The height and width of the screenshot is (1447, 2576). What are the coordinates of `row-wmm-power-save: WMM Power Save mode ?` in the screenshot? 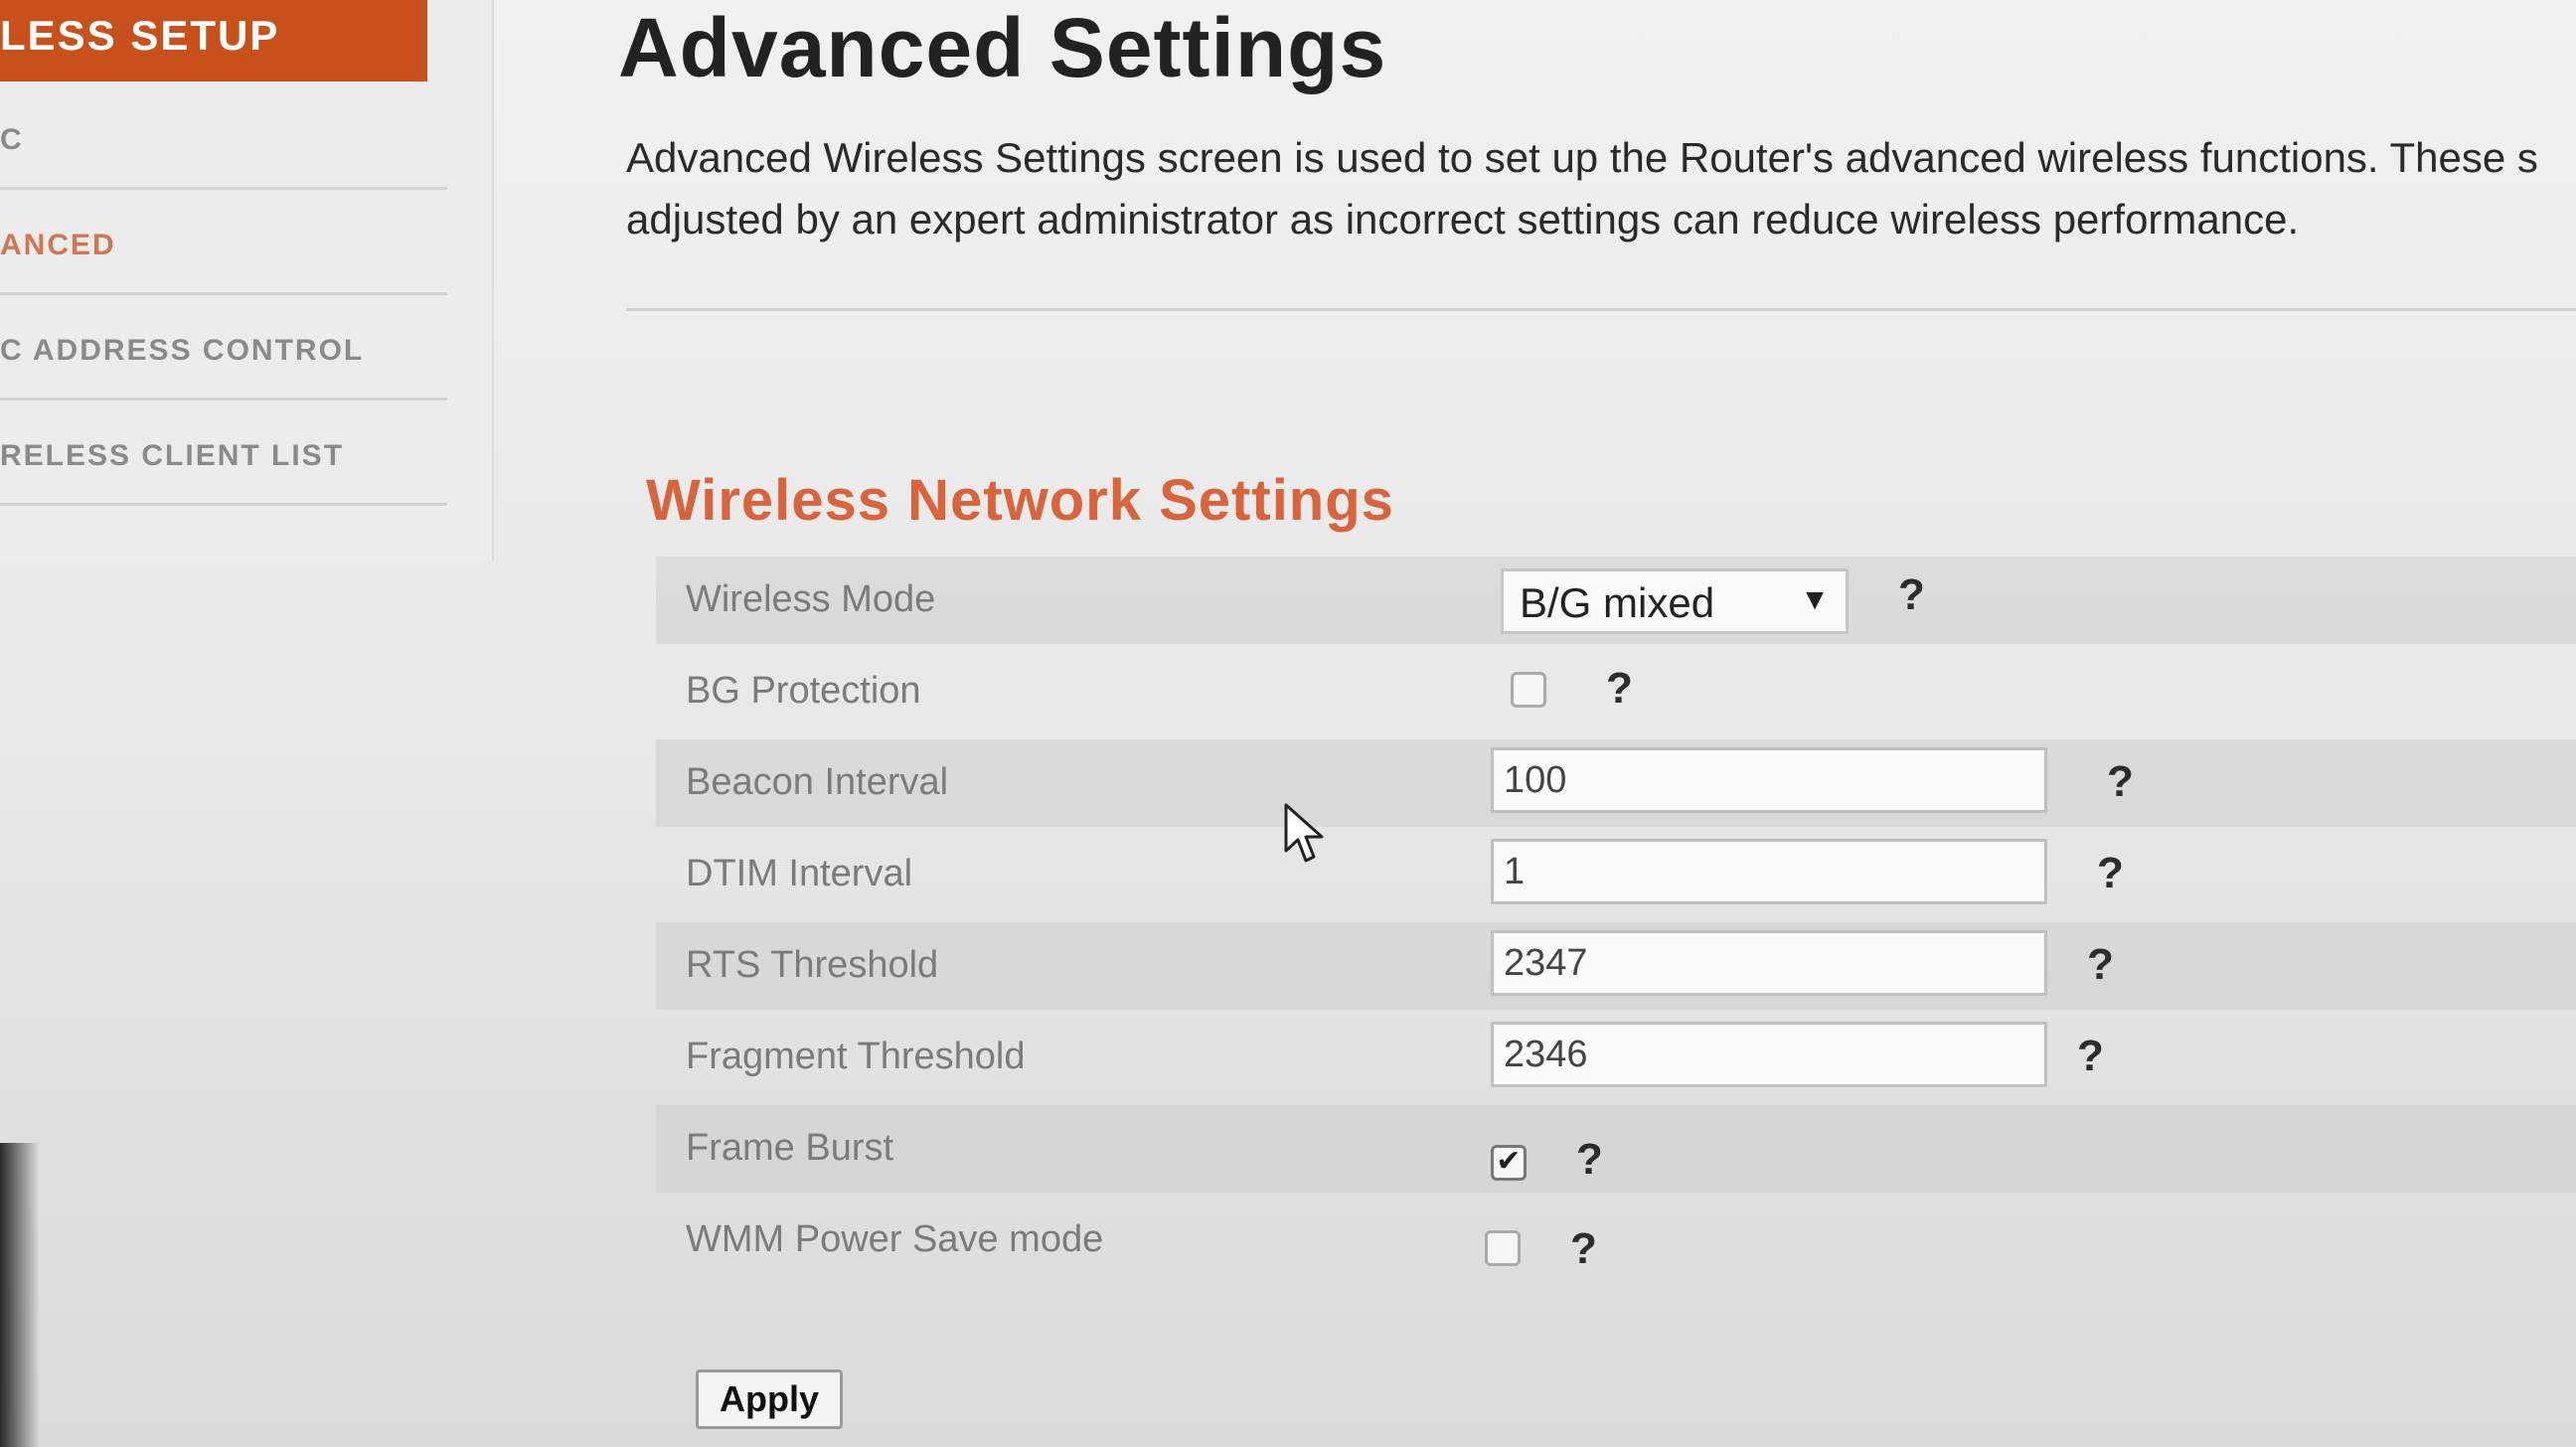 It's located at (1616, 1240).